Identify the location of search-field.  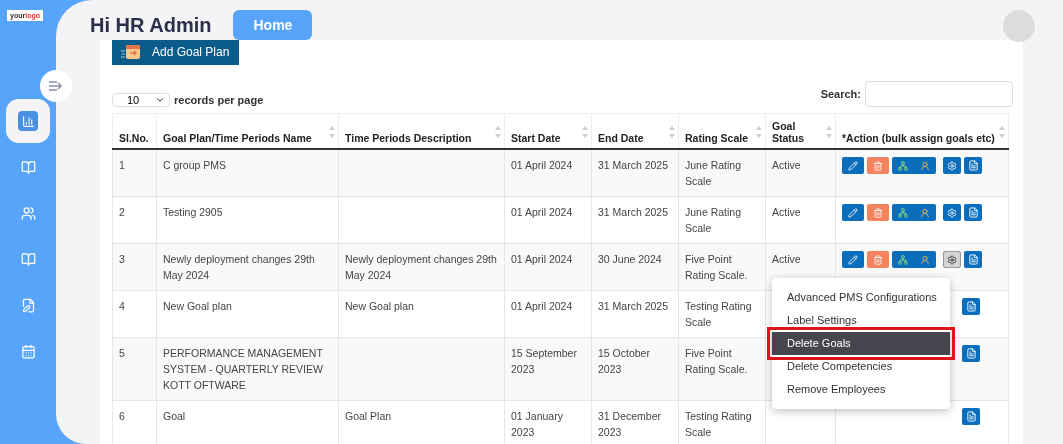
(939, 94).